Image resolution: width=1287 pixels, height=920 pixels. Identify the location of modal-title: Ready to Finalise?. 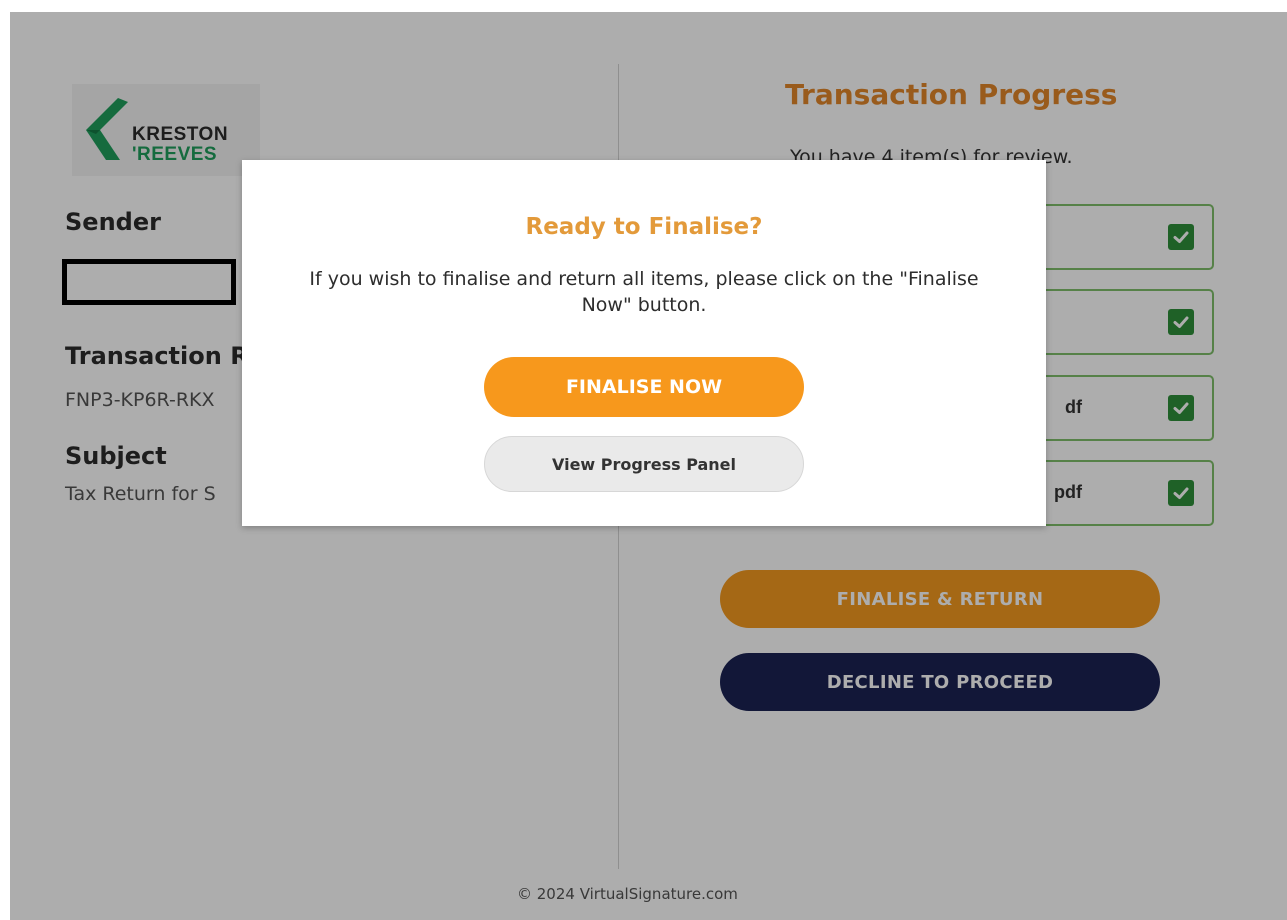
(644, 227).